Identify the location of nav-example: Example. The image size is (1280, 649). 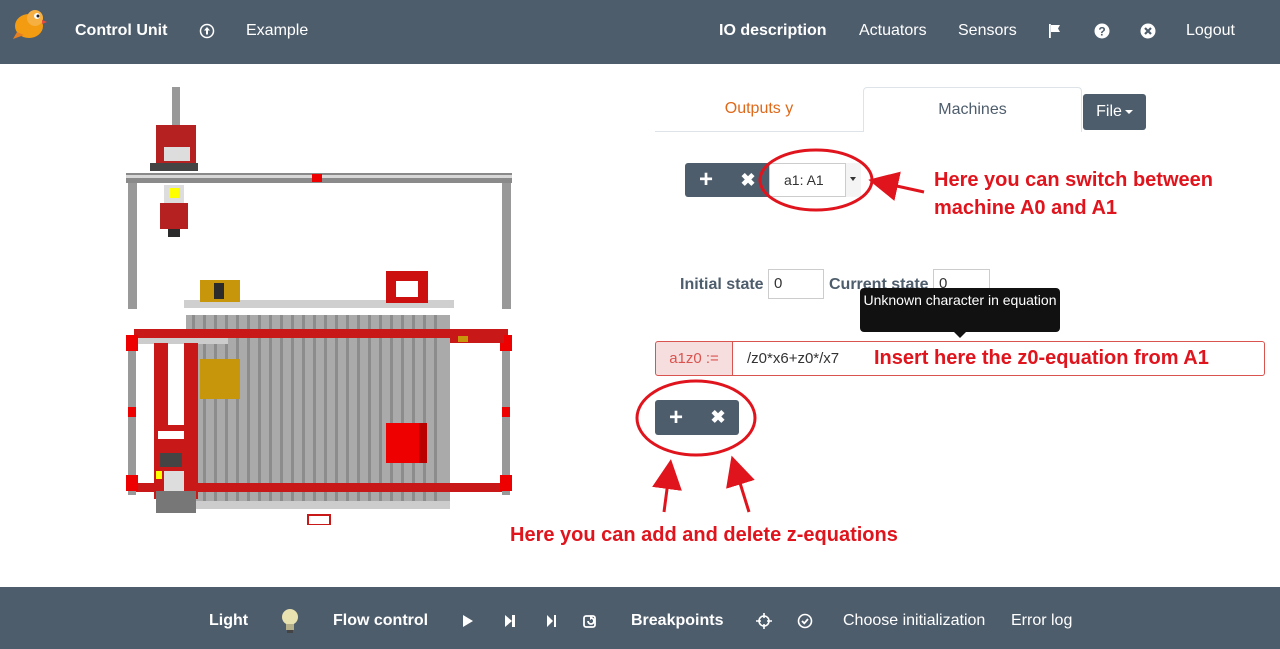
(277, 32).